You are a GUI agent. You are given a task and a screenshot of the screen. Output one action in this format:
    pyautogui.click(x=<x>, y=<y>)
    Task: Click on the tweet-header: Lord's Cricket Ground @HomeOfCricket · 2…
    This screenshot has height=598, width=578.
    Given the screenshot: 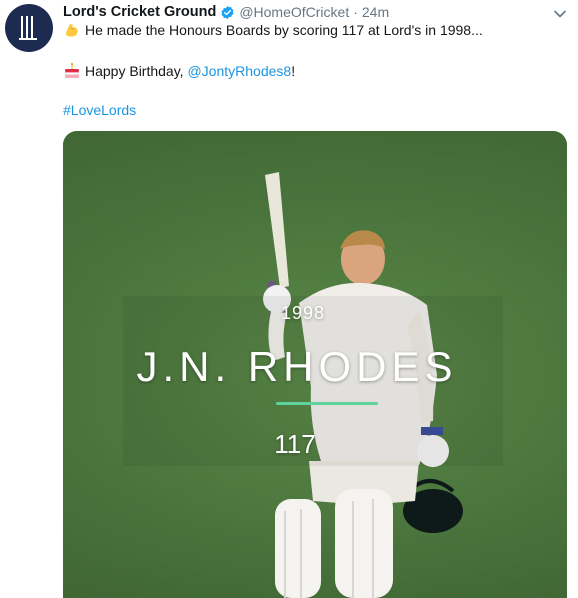 What is the action you would take?
    pyautogui.click(x=226, y=12)
    